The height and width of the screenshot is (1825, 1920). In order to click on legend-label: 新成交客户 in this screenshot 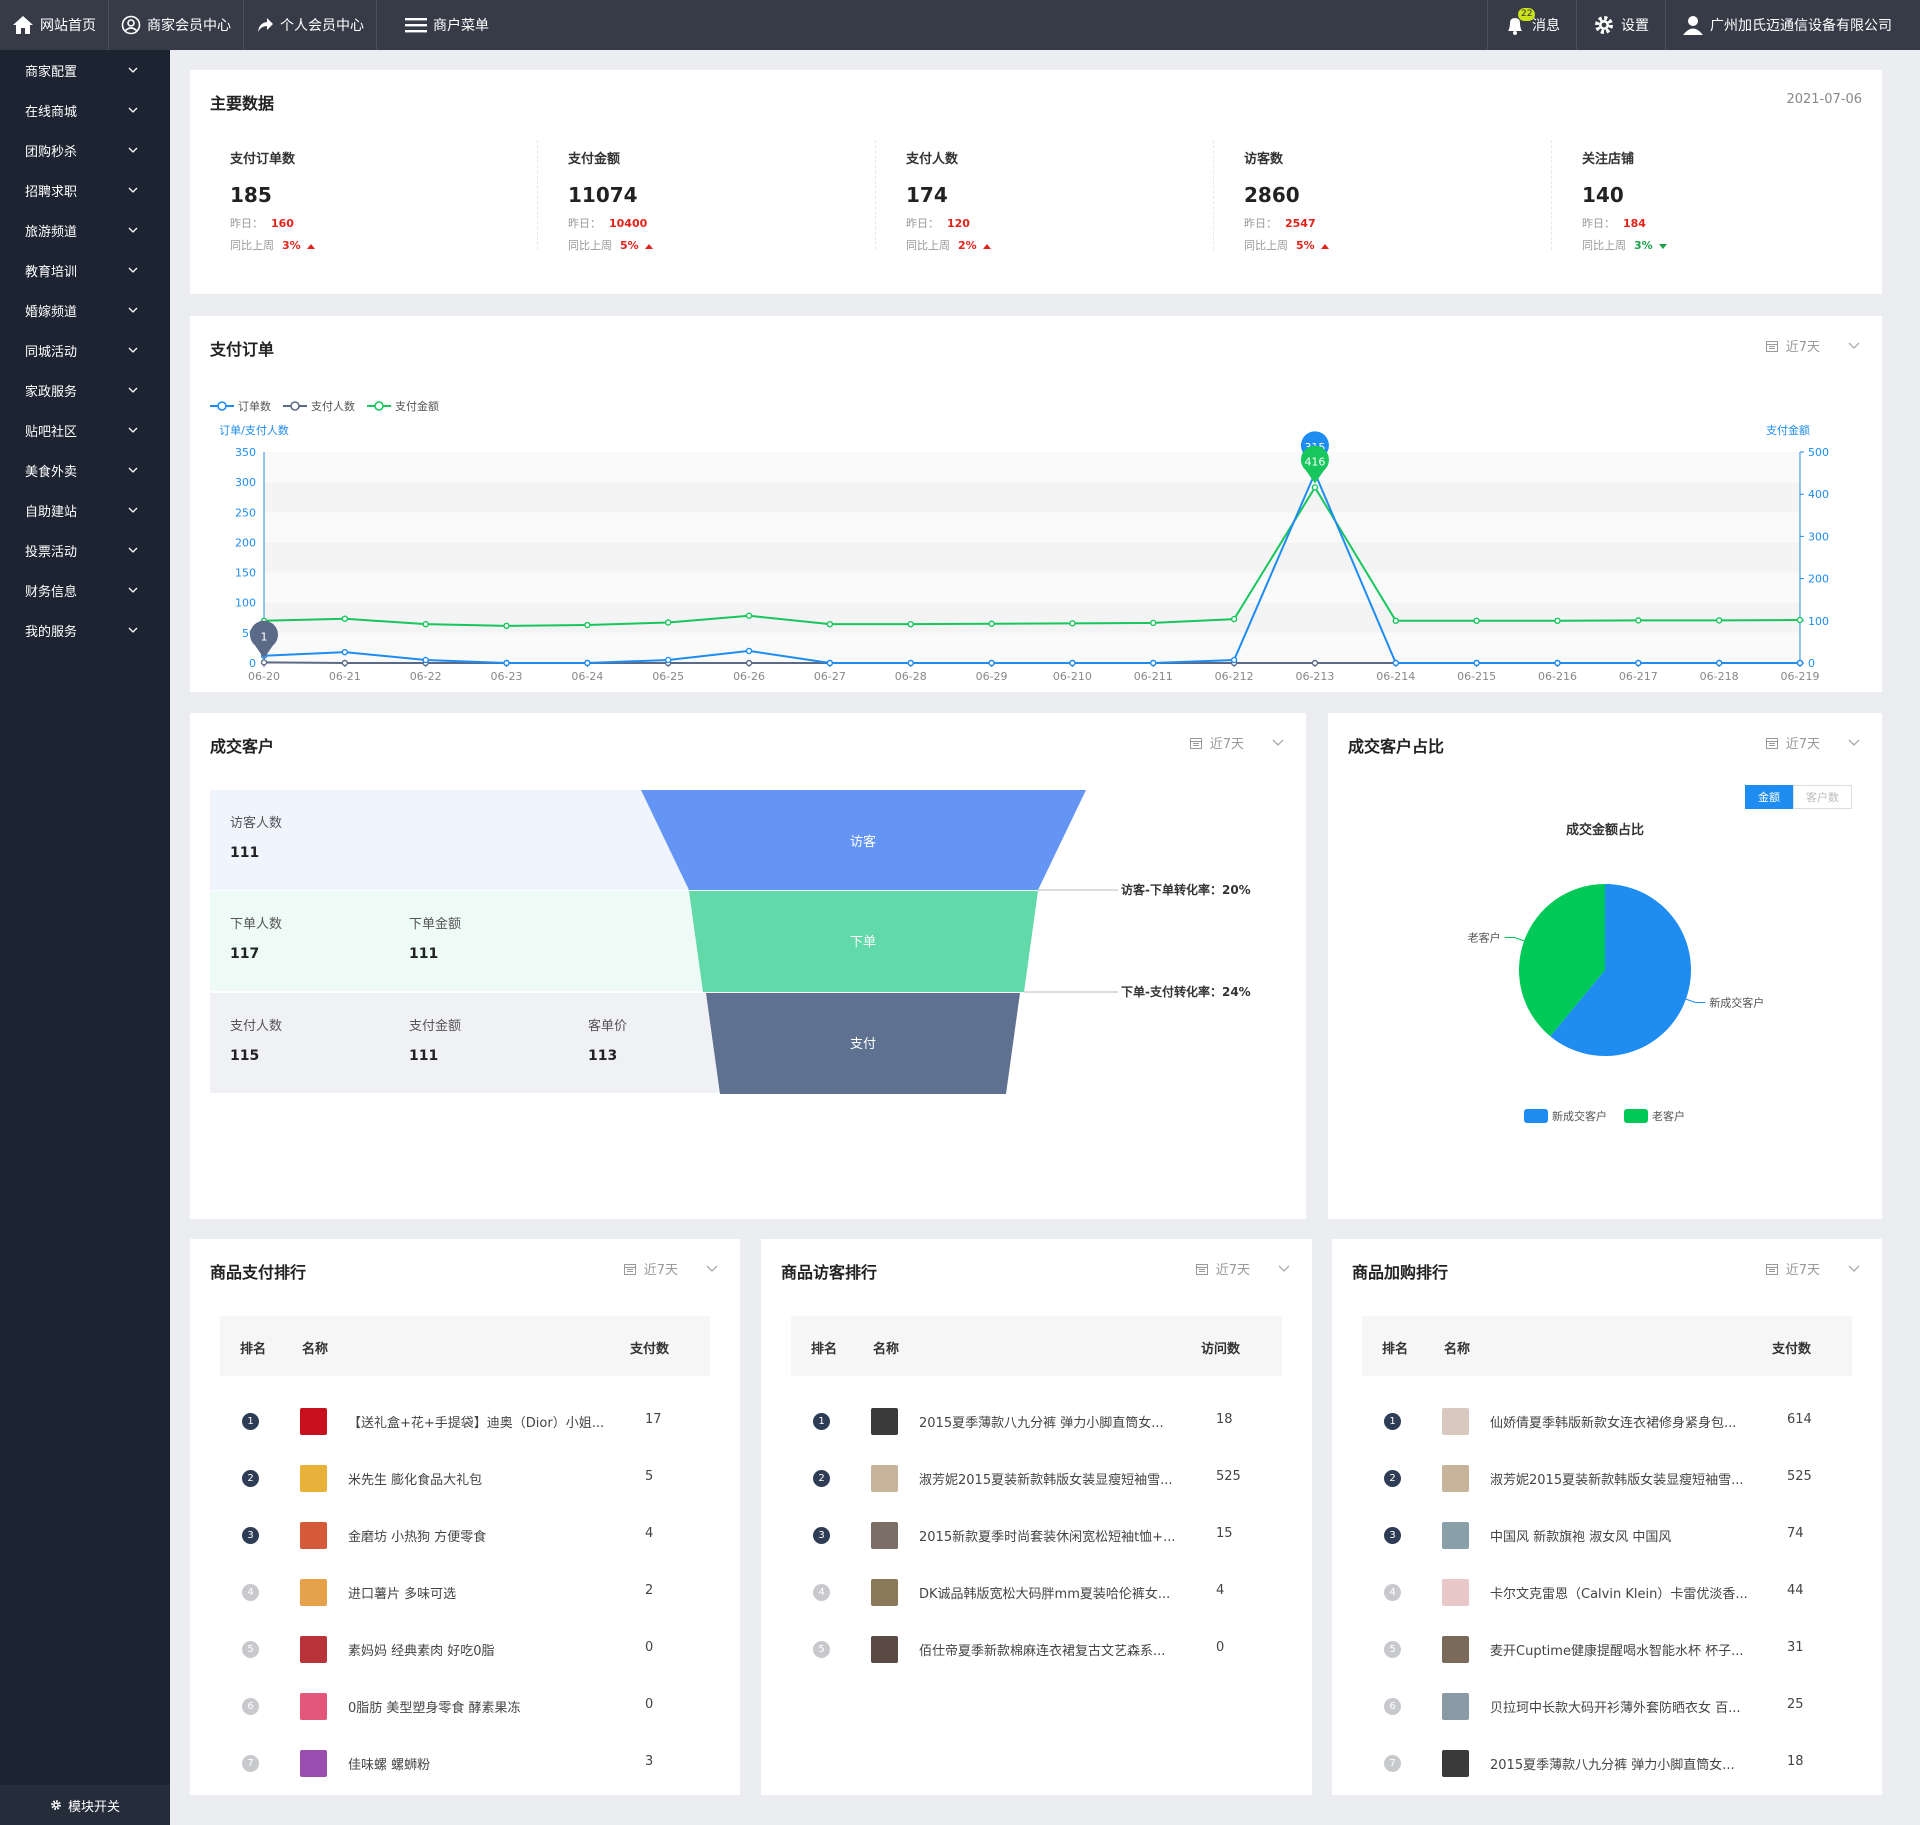, I will do `click(1579, 1116)`.